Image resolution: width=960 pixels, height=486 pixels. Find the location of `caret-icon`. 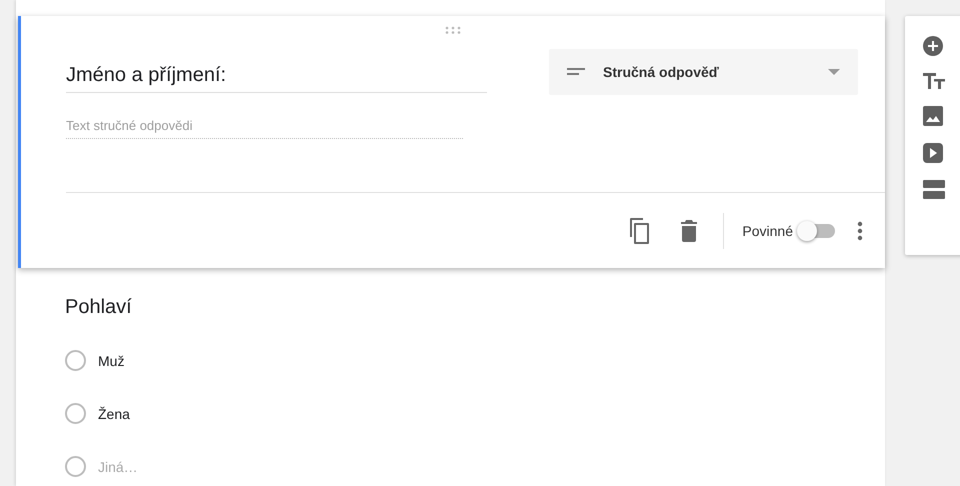

caret-icon is located at coordinates (834, 72).